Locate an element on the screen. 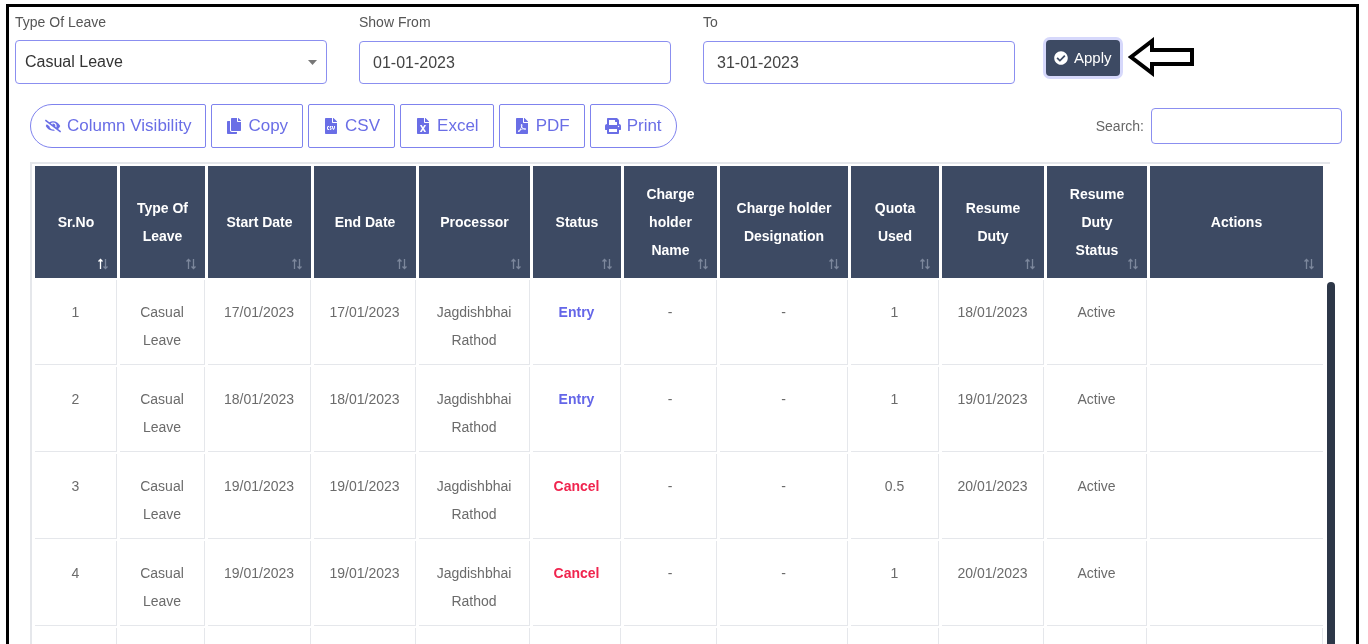 The image size is (1368, 644). column-header: Status is located at coordinates (577, 222).